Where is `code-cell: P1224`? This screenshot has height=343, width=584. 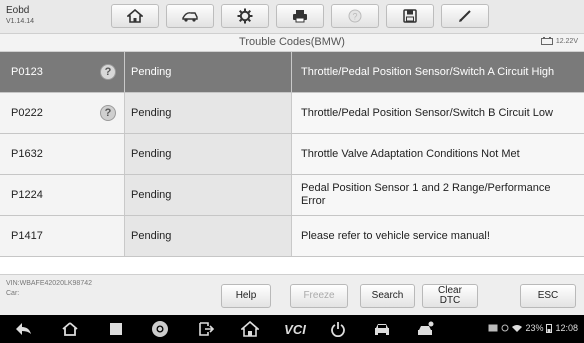 code-cell: P1224 is located at coordinates (62, 195).